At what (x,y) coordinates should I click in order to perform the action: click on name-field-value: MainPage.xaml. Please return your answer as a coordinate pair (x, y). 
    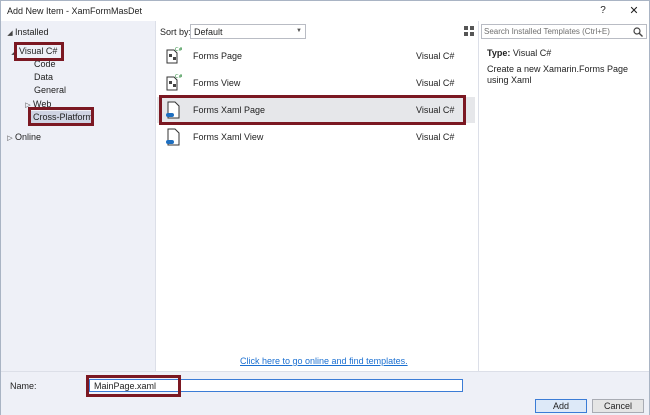
    Looking at the image, I should click on (125, 386).